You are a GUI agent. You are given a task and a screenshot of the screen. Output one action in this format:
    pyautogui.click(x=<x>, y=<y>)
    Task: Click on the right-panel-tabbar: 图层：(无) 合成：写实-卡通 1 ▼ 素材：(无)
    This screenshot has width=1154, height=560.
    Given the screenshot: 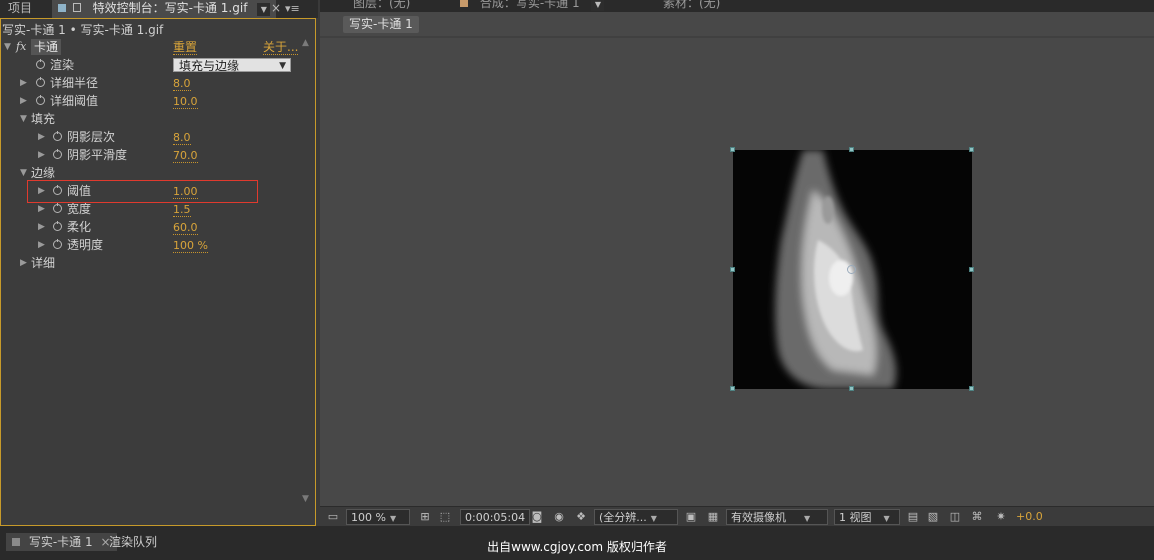 What is the action you would take?
    pyautogui.click(x=737, y=6)
    